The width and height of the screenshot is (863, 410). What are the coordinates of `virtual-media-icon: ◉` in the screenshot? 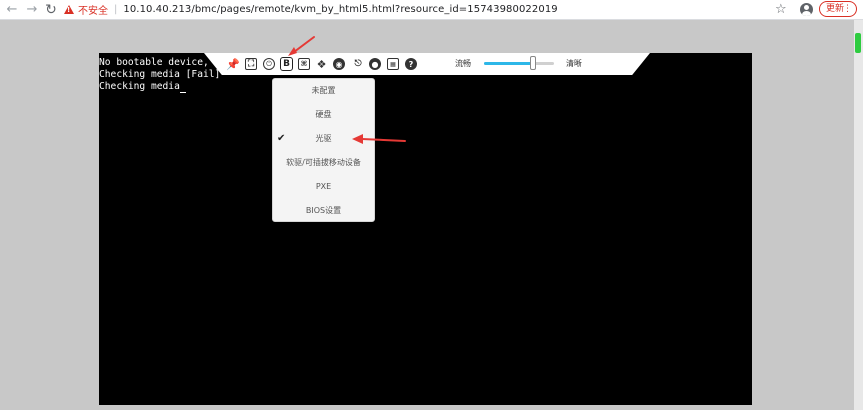 It's located at (339, 64).